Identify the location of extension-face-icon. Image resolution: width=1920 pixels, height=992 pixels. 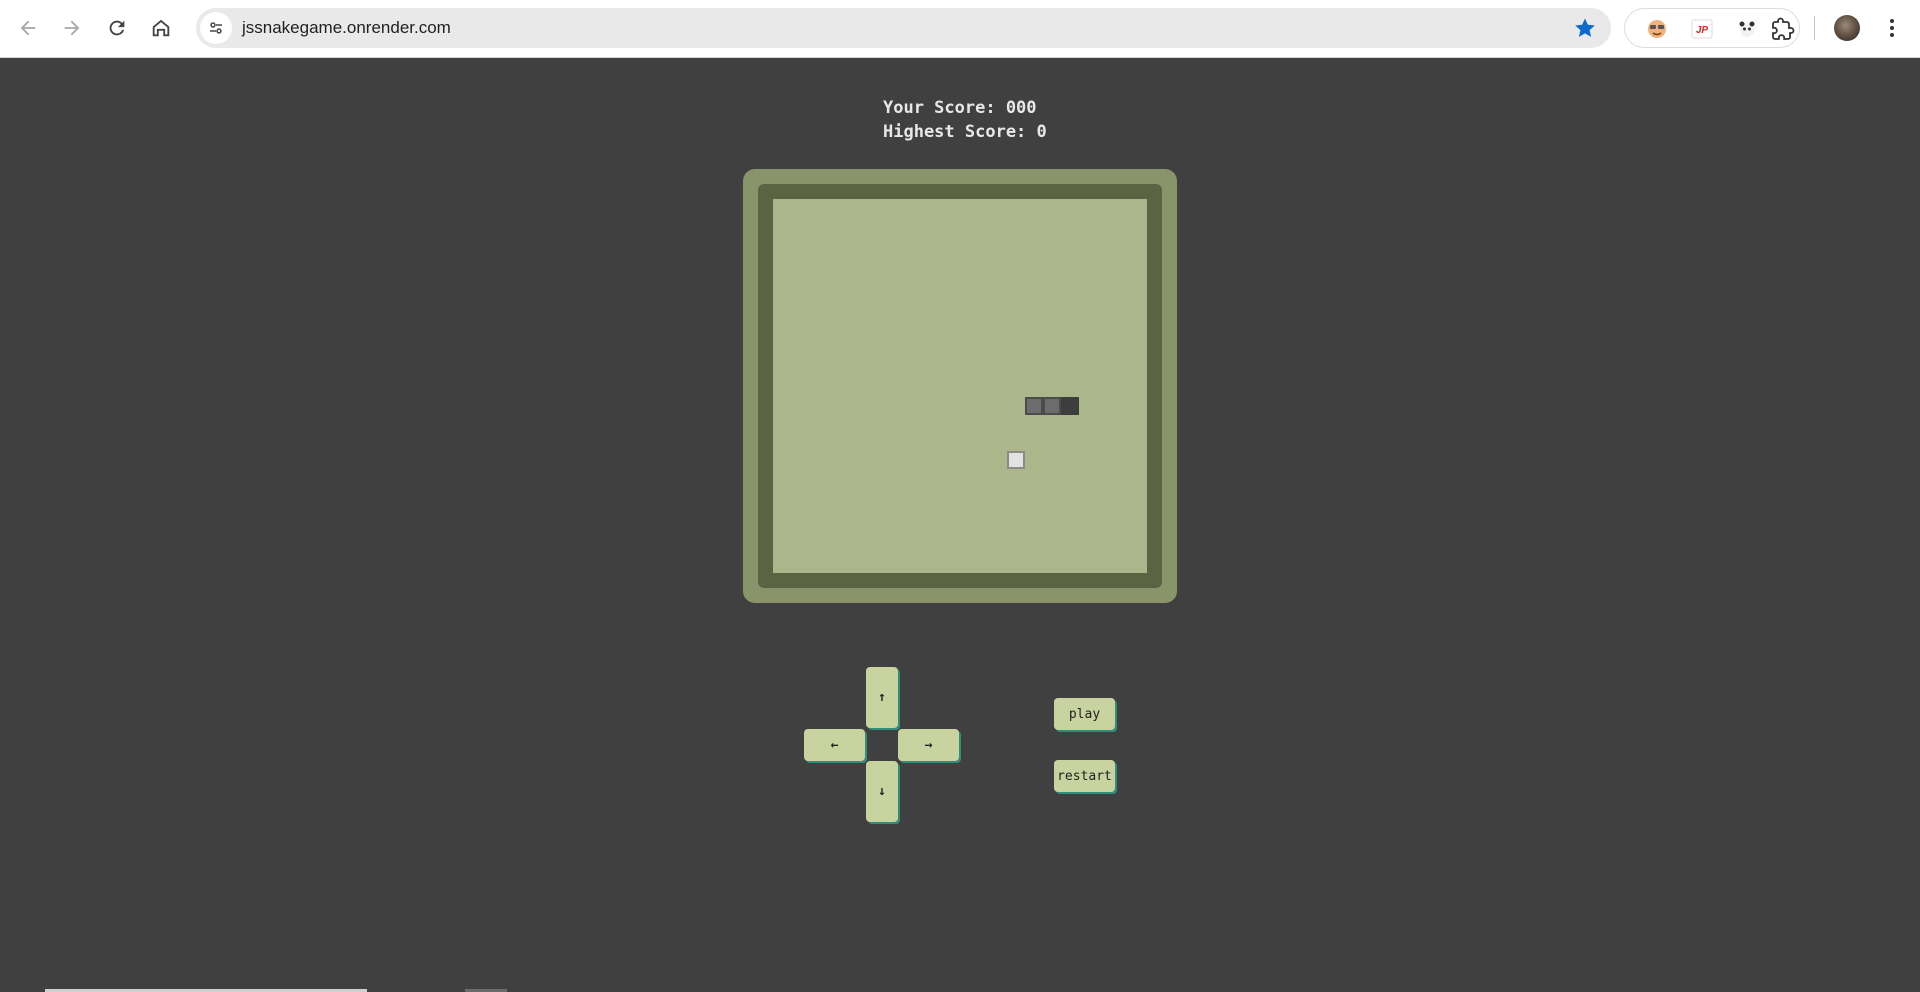
(1657, 29).